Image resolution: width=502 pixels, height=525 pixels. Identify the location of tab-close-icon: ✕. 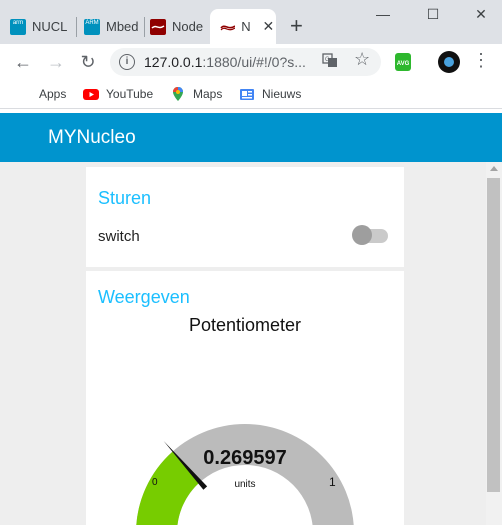
(268, 26).